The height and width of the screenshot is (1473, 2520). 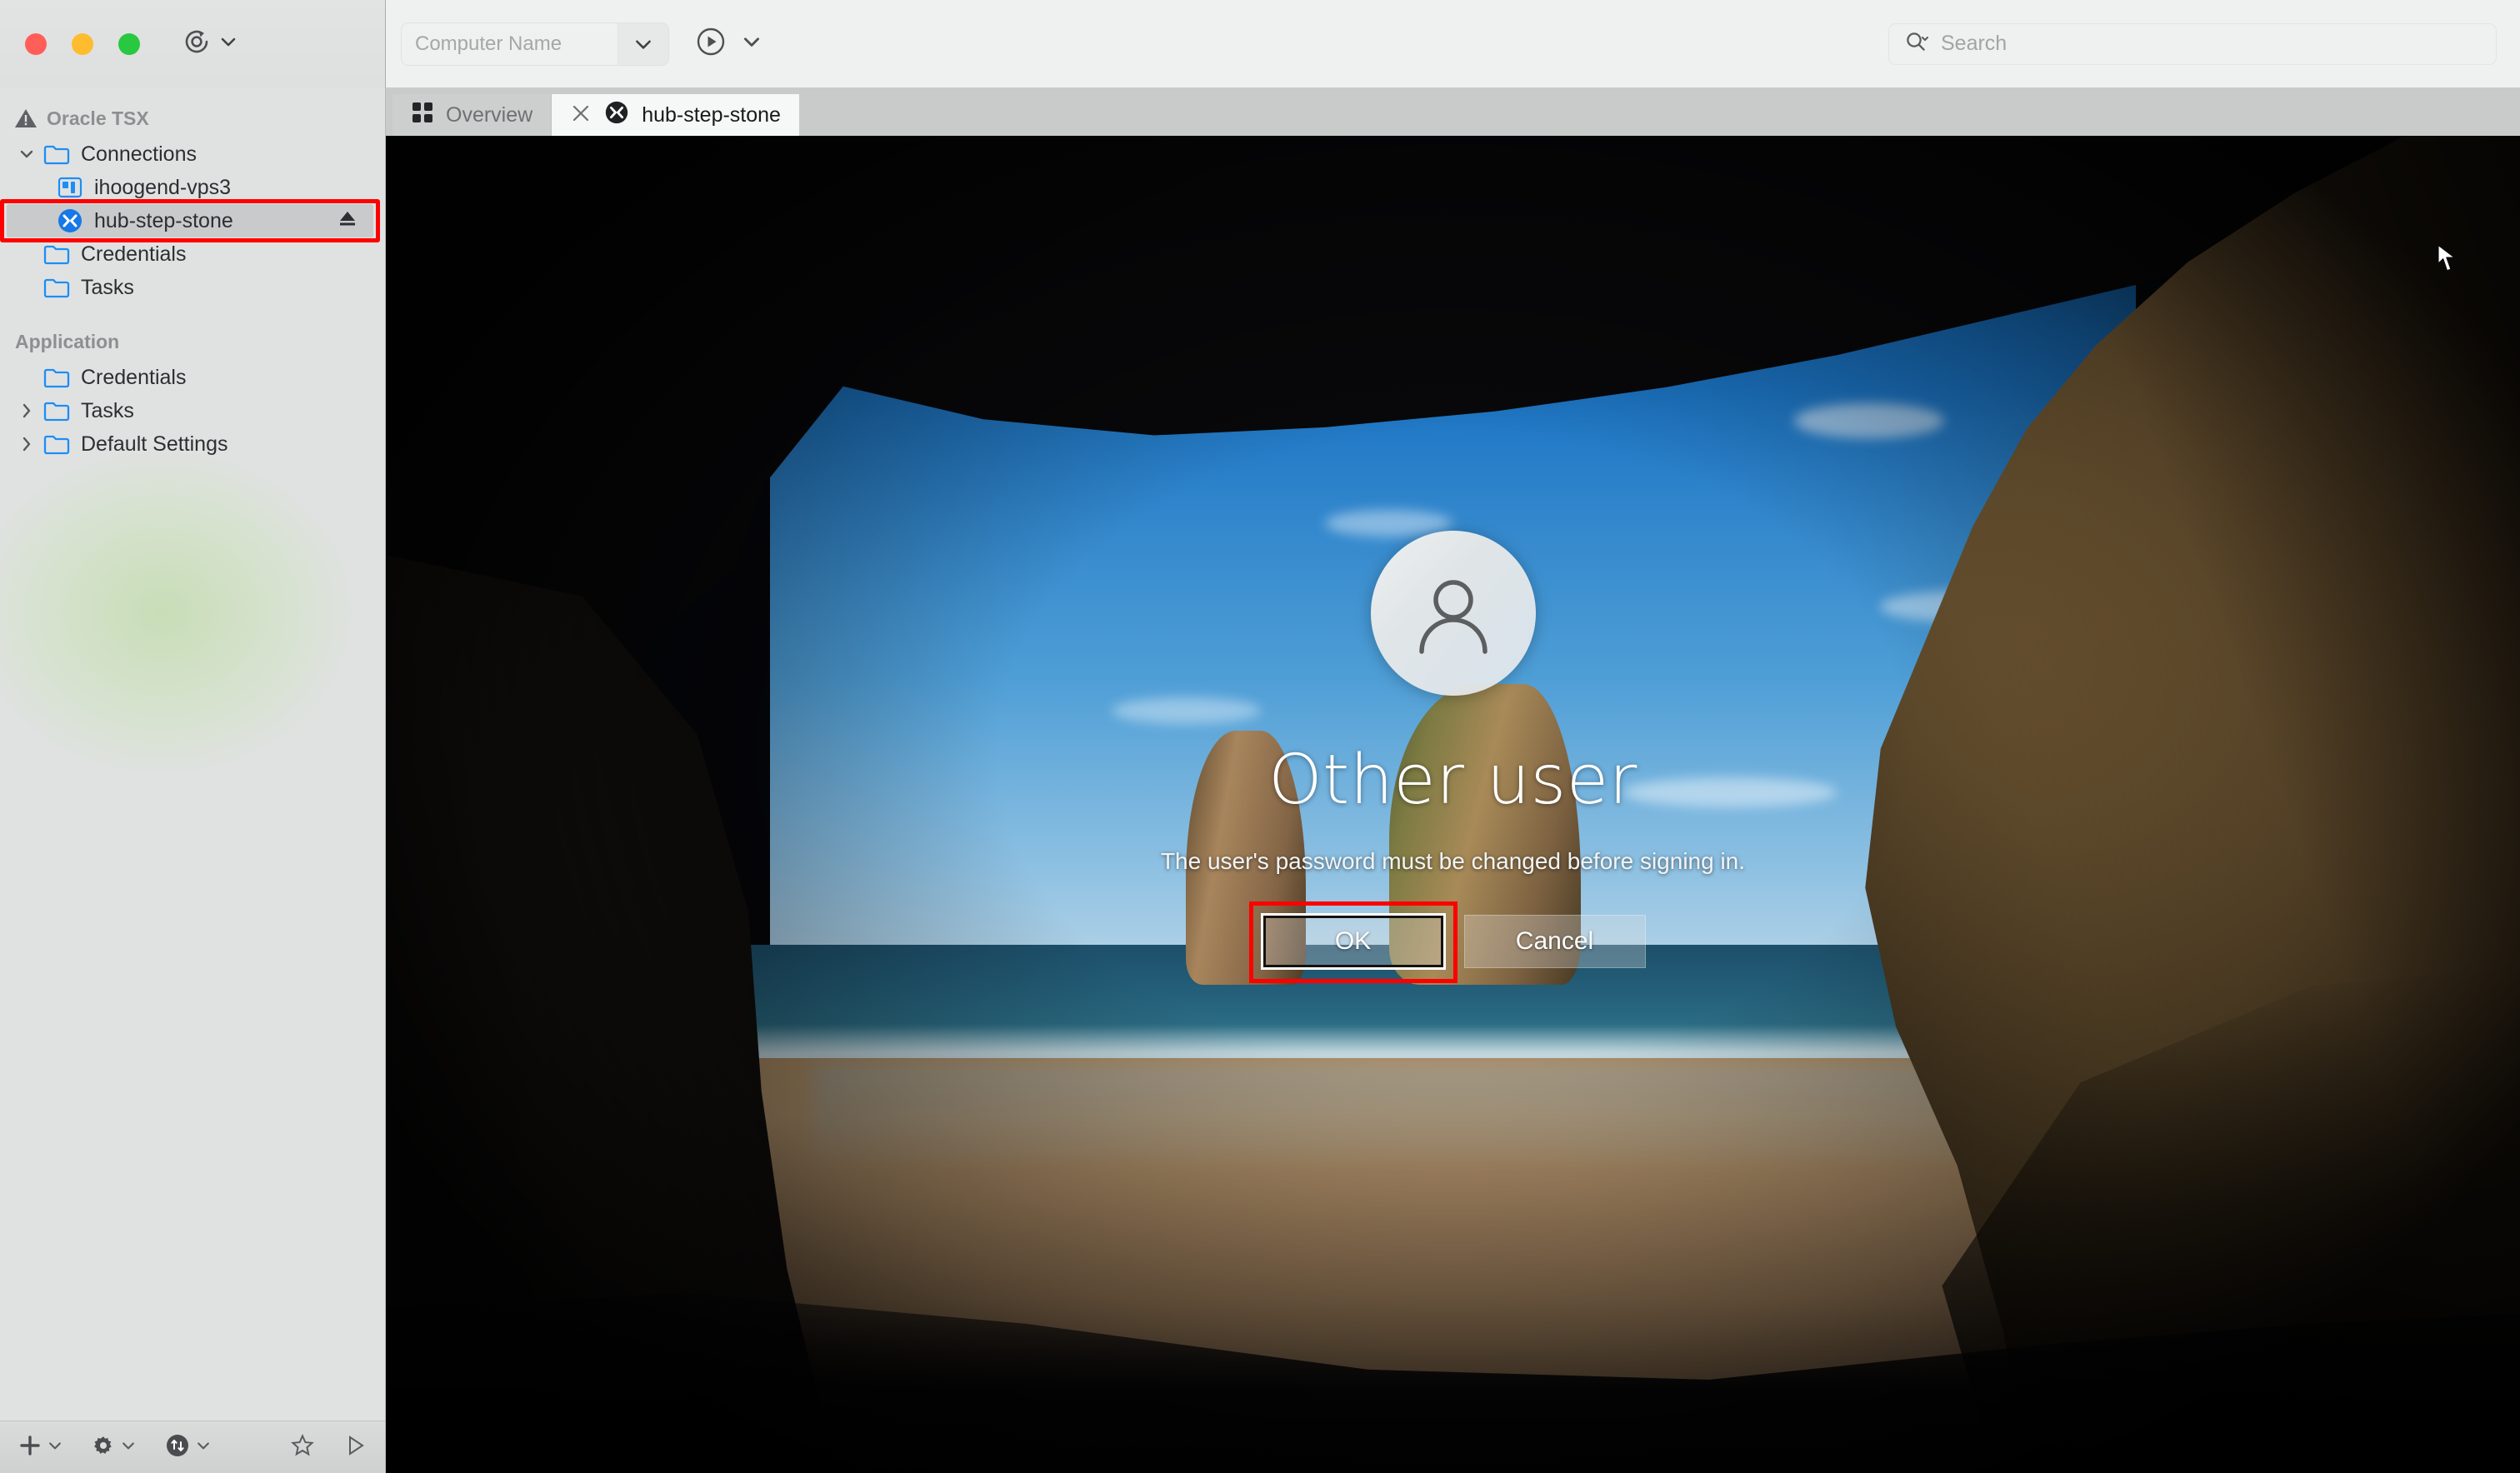 I want to click on titlebar-left-region, so click(x=192, y=44).